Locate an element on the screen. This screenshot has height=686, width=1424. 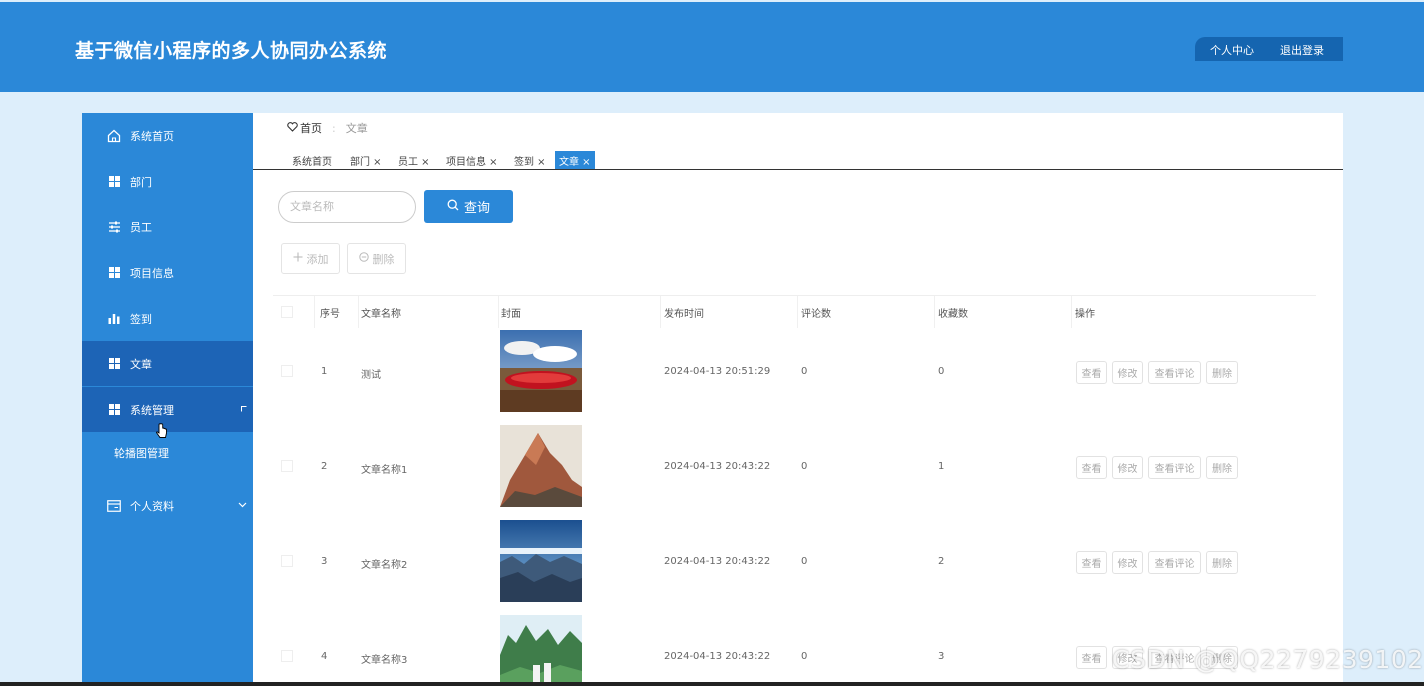
breadcrumb-current: 文章 is located at coordinates (356, 128).